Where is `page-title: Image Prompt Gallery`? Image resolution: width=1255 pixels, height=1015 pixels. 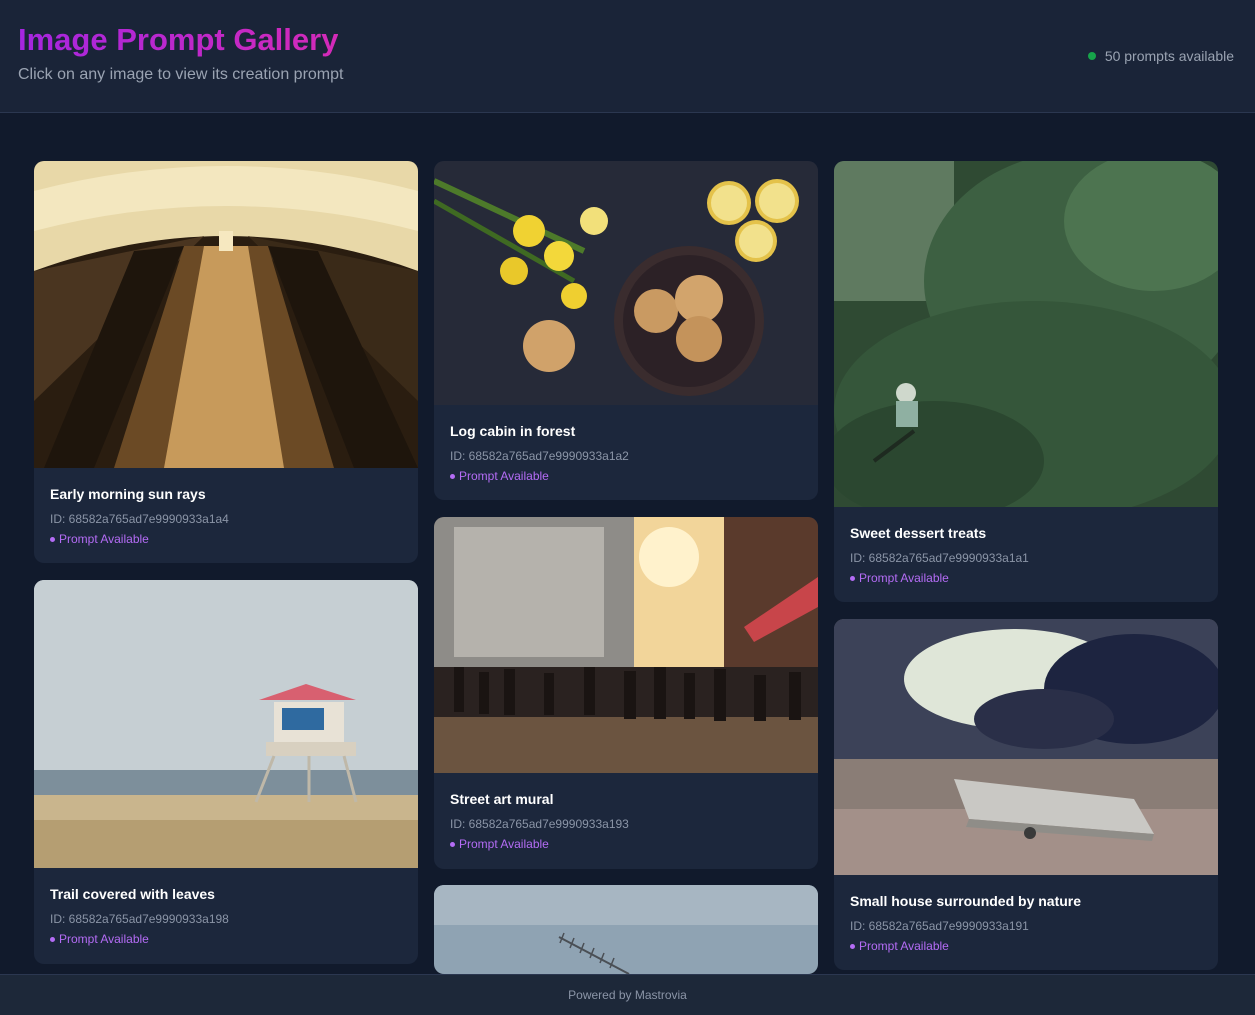
page-title: Image Prompt Gallery is located at coordinates (178, 39).